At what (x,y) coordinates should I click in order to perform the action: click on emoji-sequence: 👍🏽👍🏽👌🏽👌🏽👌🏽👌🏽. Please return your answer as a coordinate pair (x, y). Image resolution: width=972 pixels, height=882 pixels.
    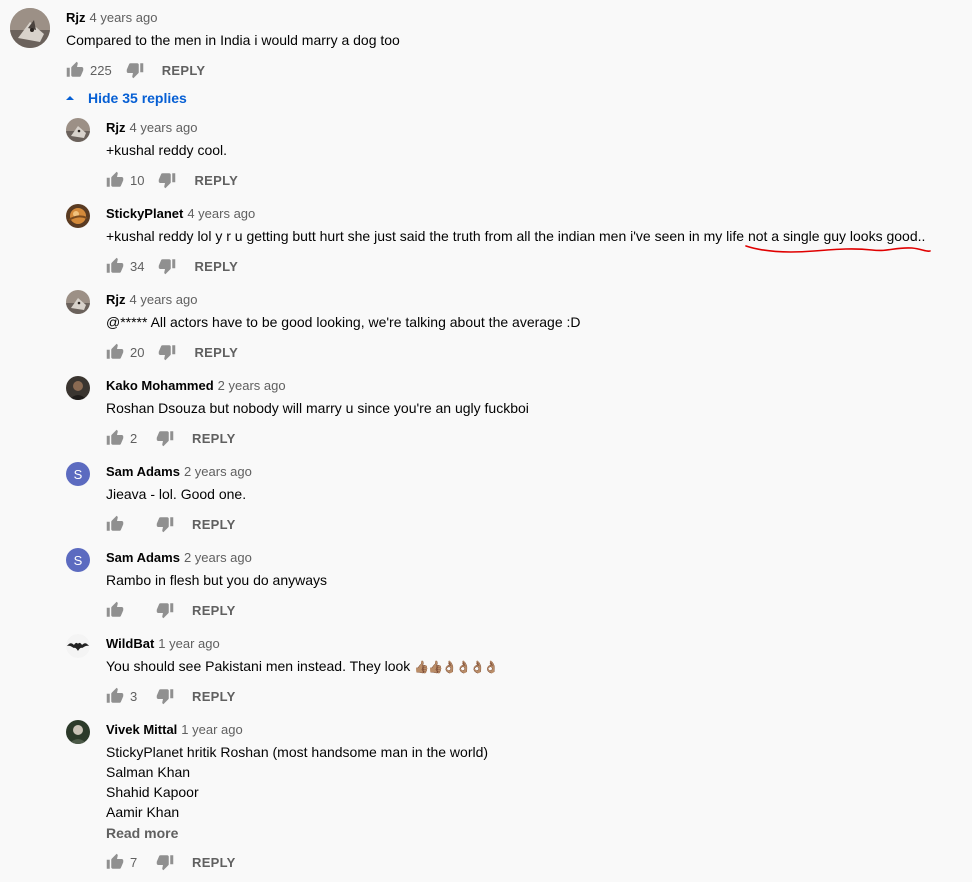
    Looking at the image, I should click on (456, 667).